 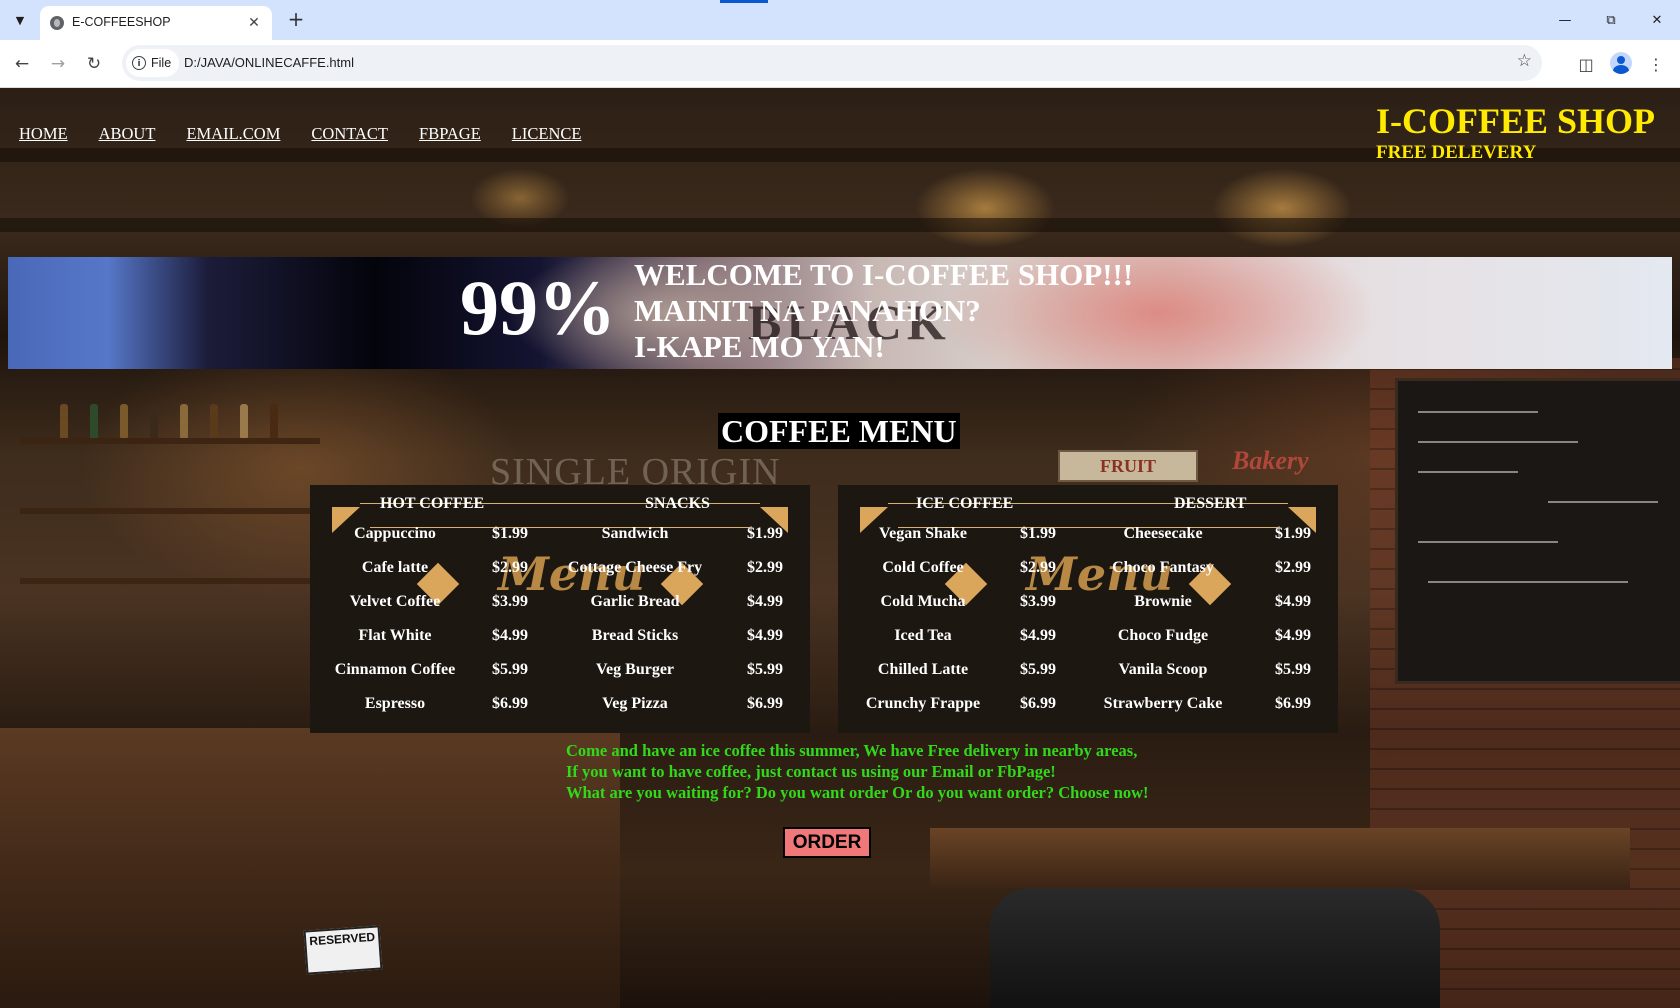 I want to click on menu-row: Cold Coffee $2.99 Choco Fantasy $2.99, so click(x=1088, y=572).